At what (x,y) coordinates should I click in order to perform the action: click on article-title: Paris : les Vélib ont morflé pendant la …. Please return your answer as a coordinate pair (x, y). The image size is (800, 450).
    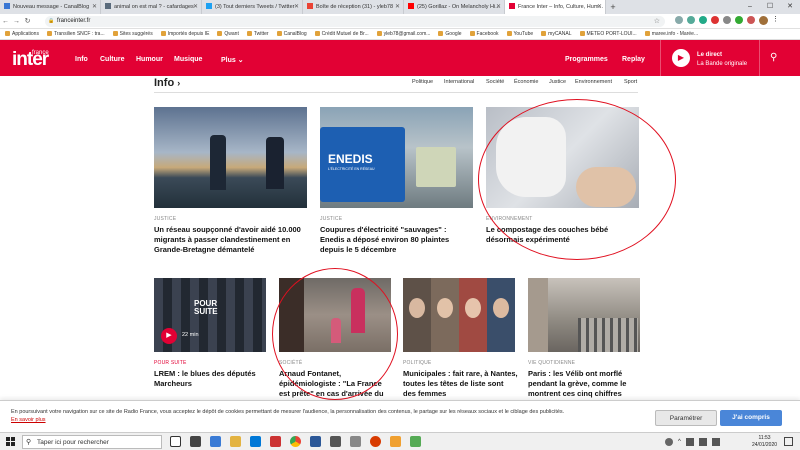
    Looking at the image, I should click on (584, 384).